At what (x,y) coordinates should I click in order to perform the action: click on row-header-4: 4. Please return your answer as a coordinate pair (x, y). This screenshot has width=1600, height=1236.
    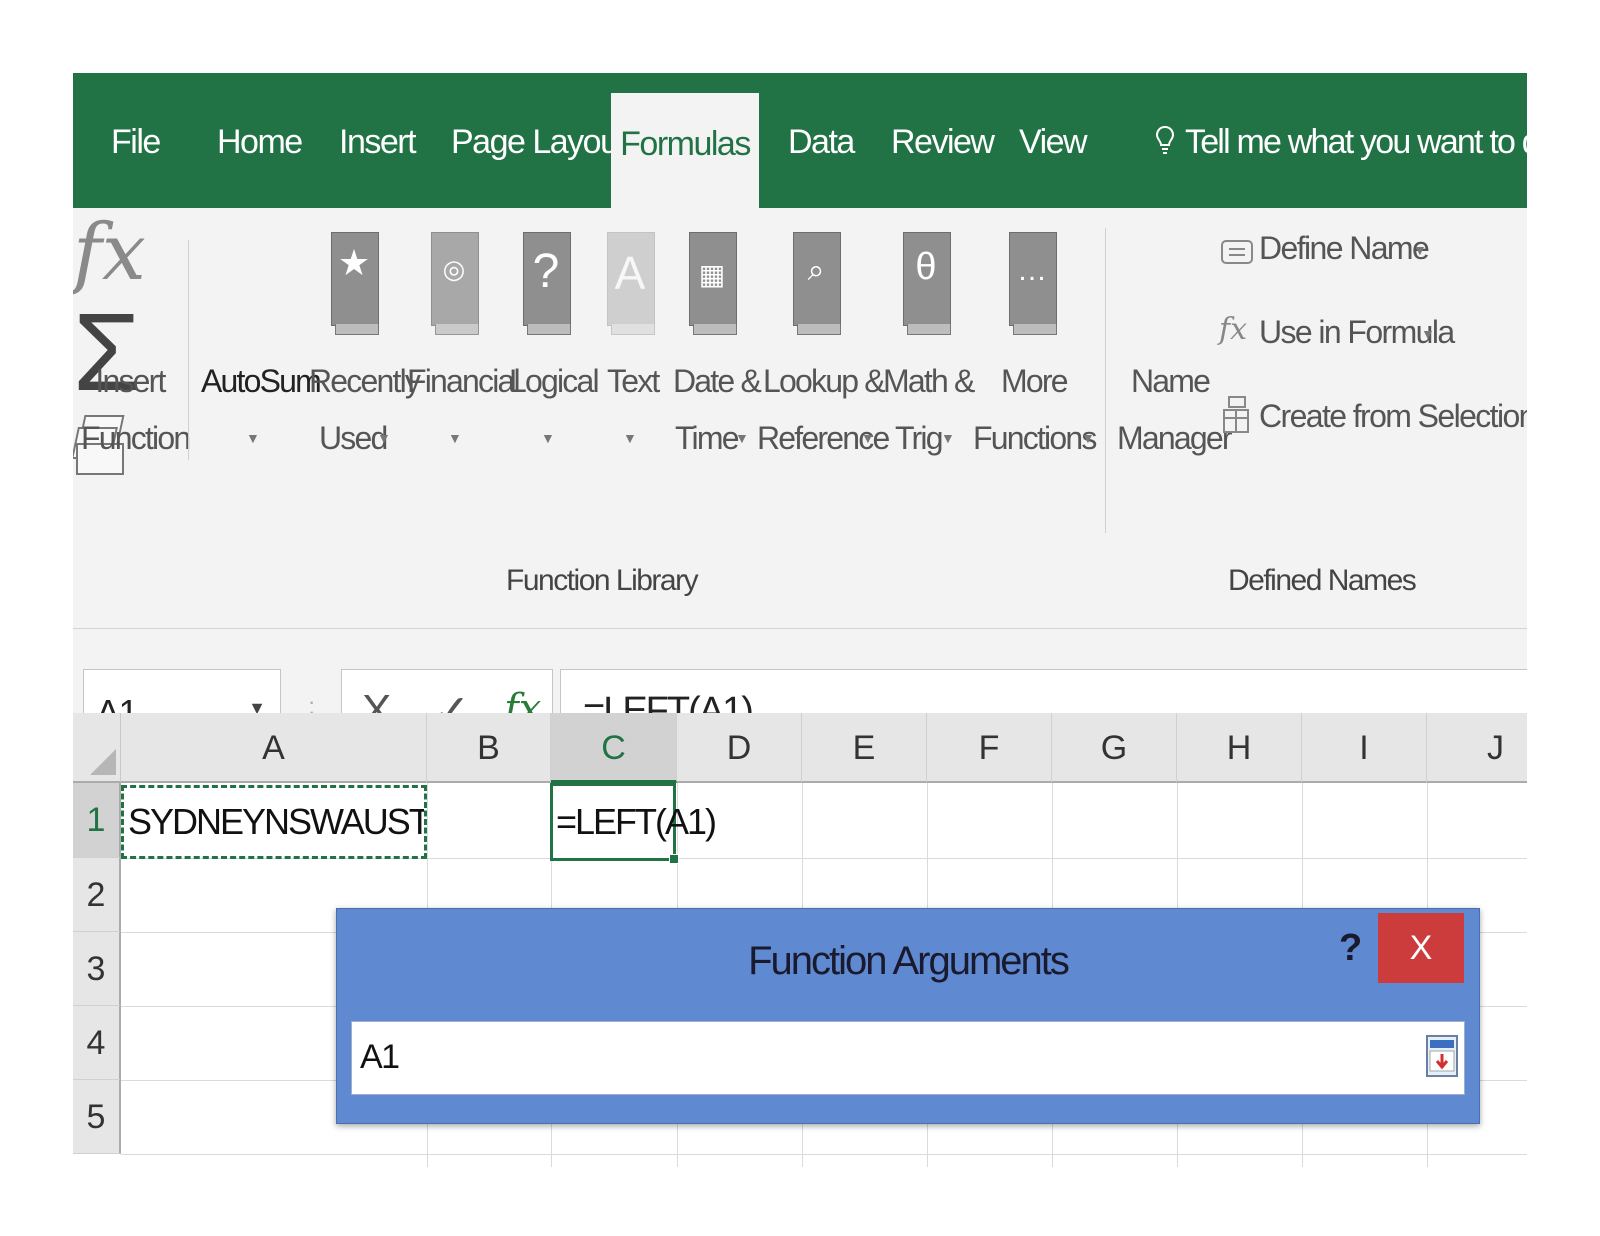
    Looking at the image, I should click on (97, 1043).